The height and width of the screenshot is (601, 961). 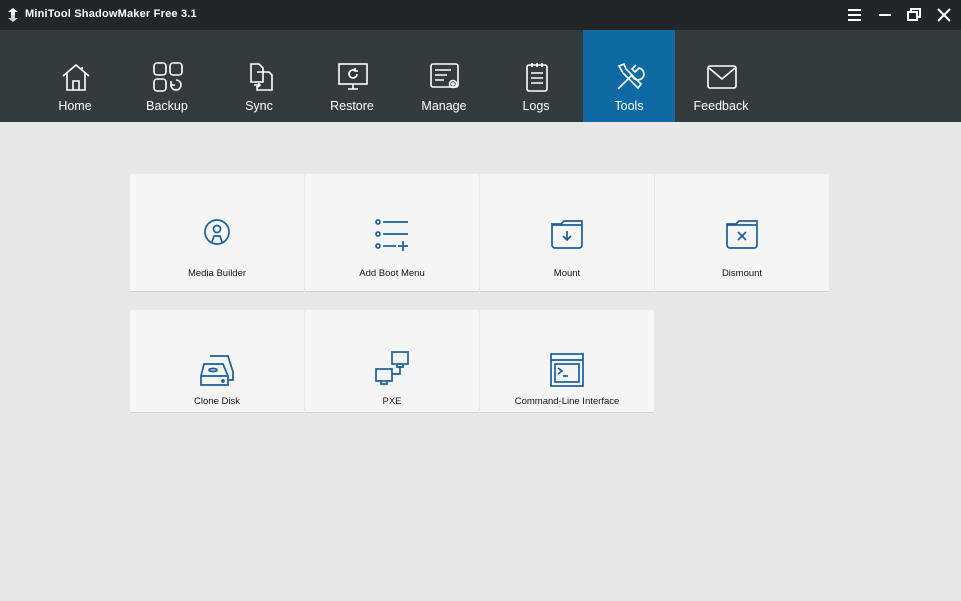 I want to click on nav-tools: Tools, so click(x=629, y=76).